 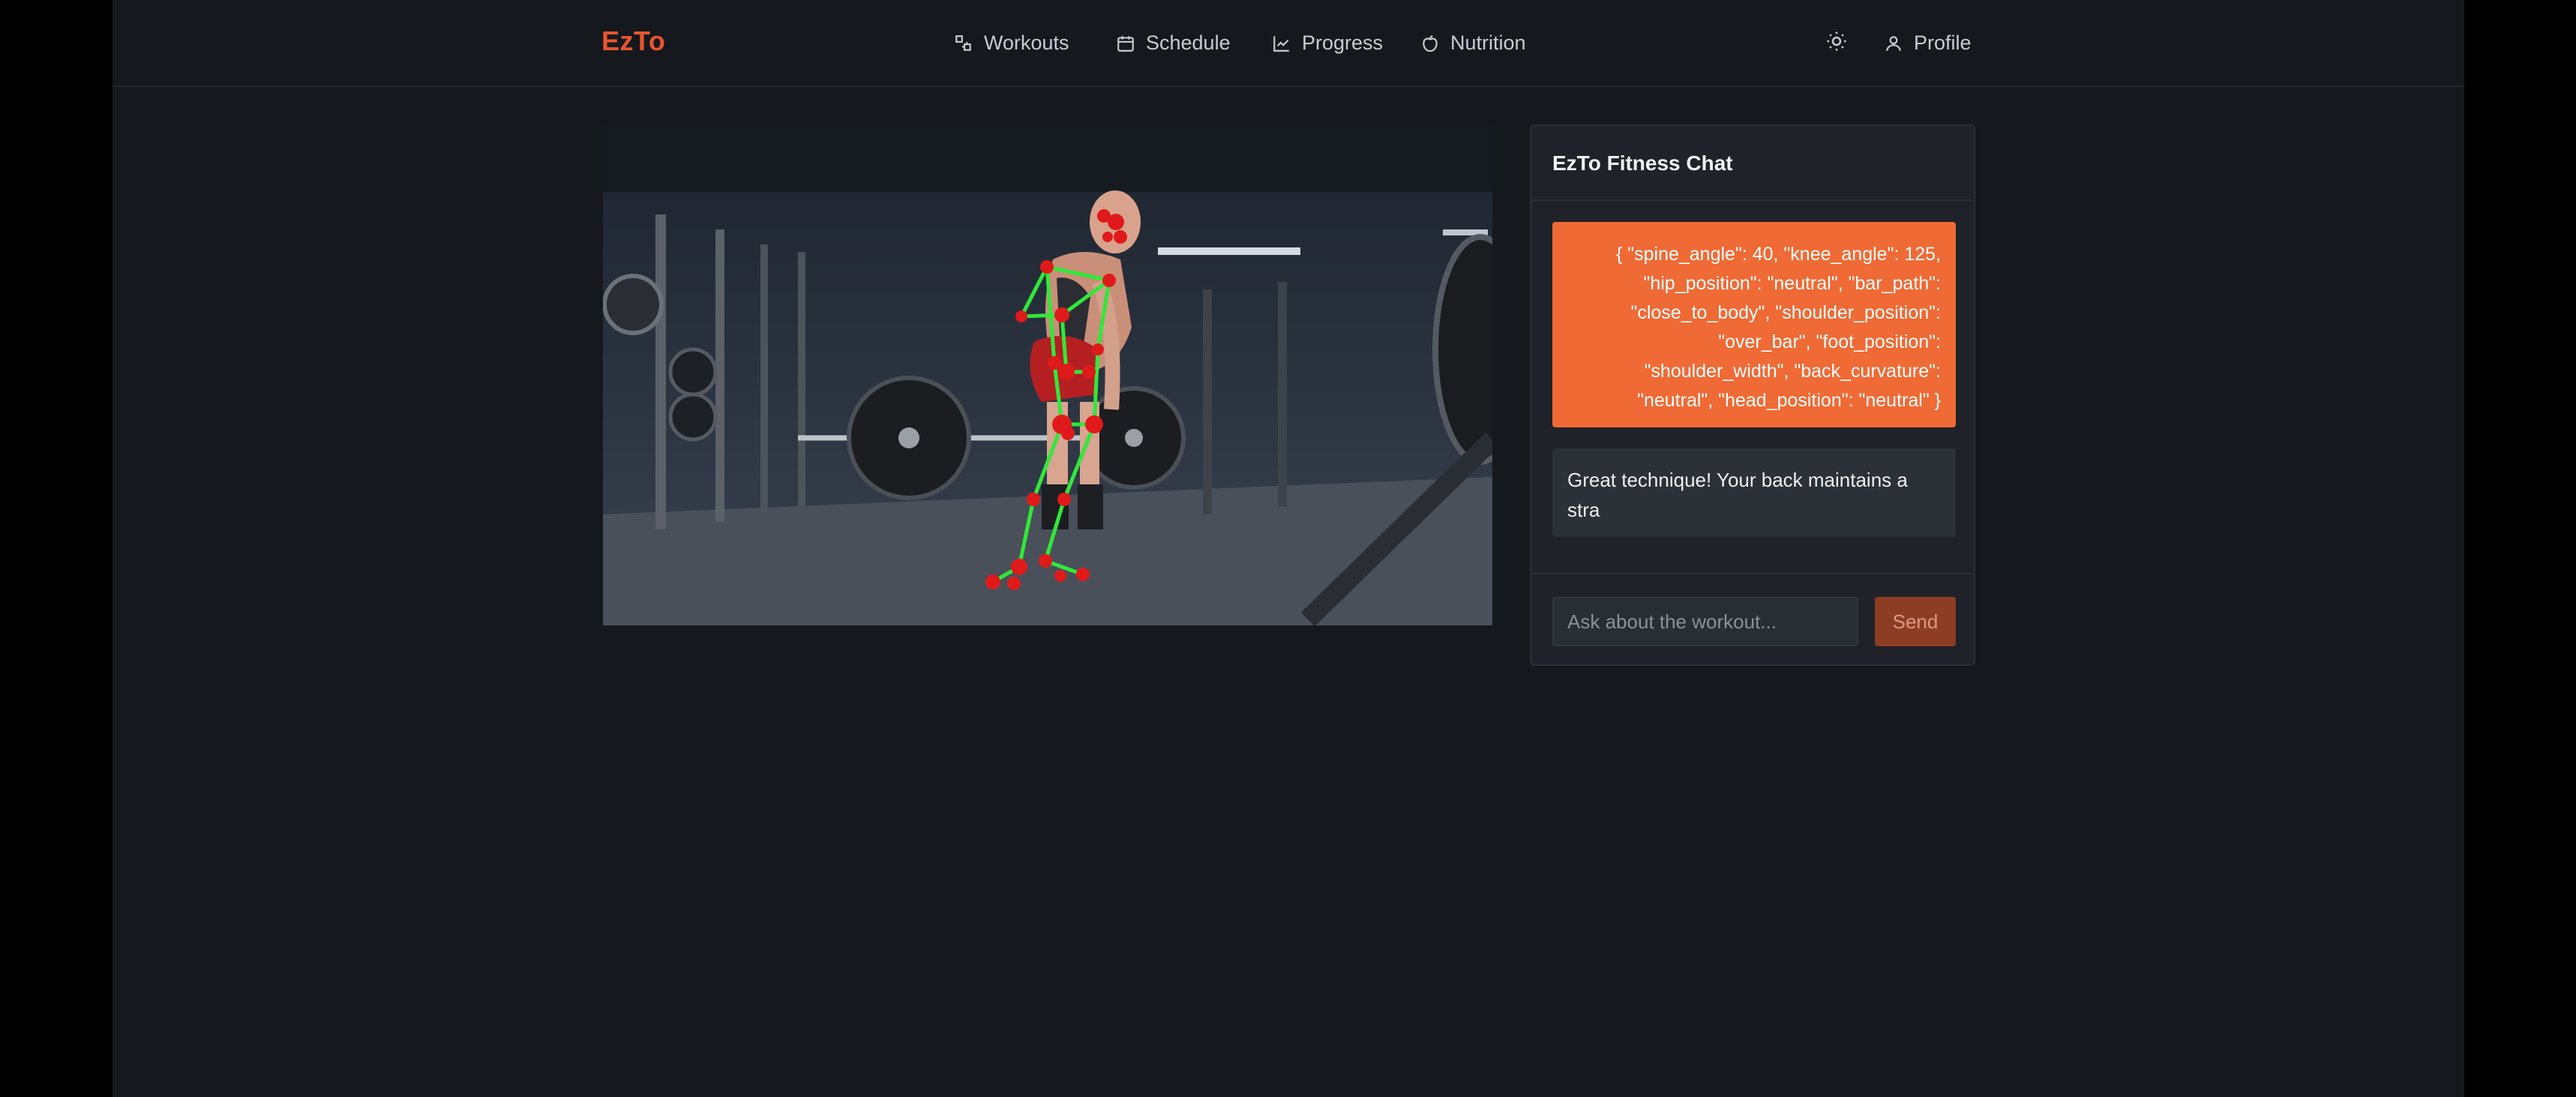 I want to click on weight-plate, so click(x=634, y=304).